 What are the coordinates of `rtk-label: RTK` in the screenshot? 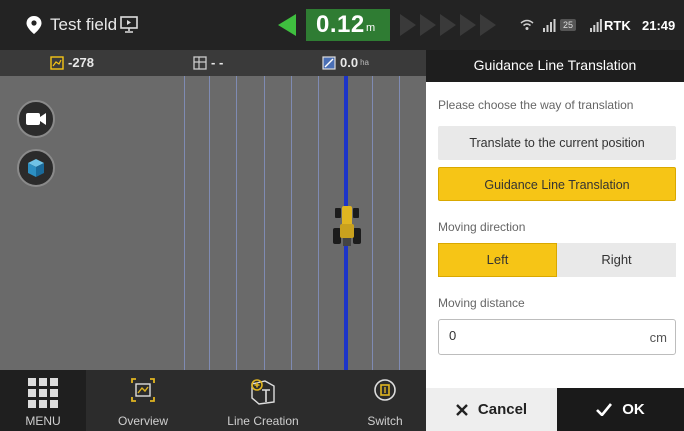 It's located at (617, 25).